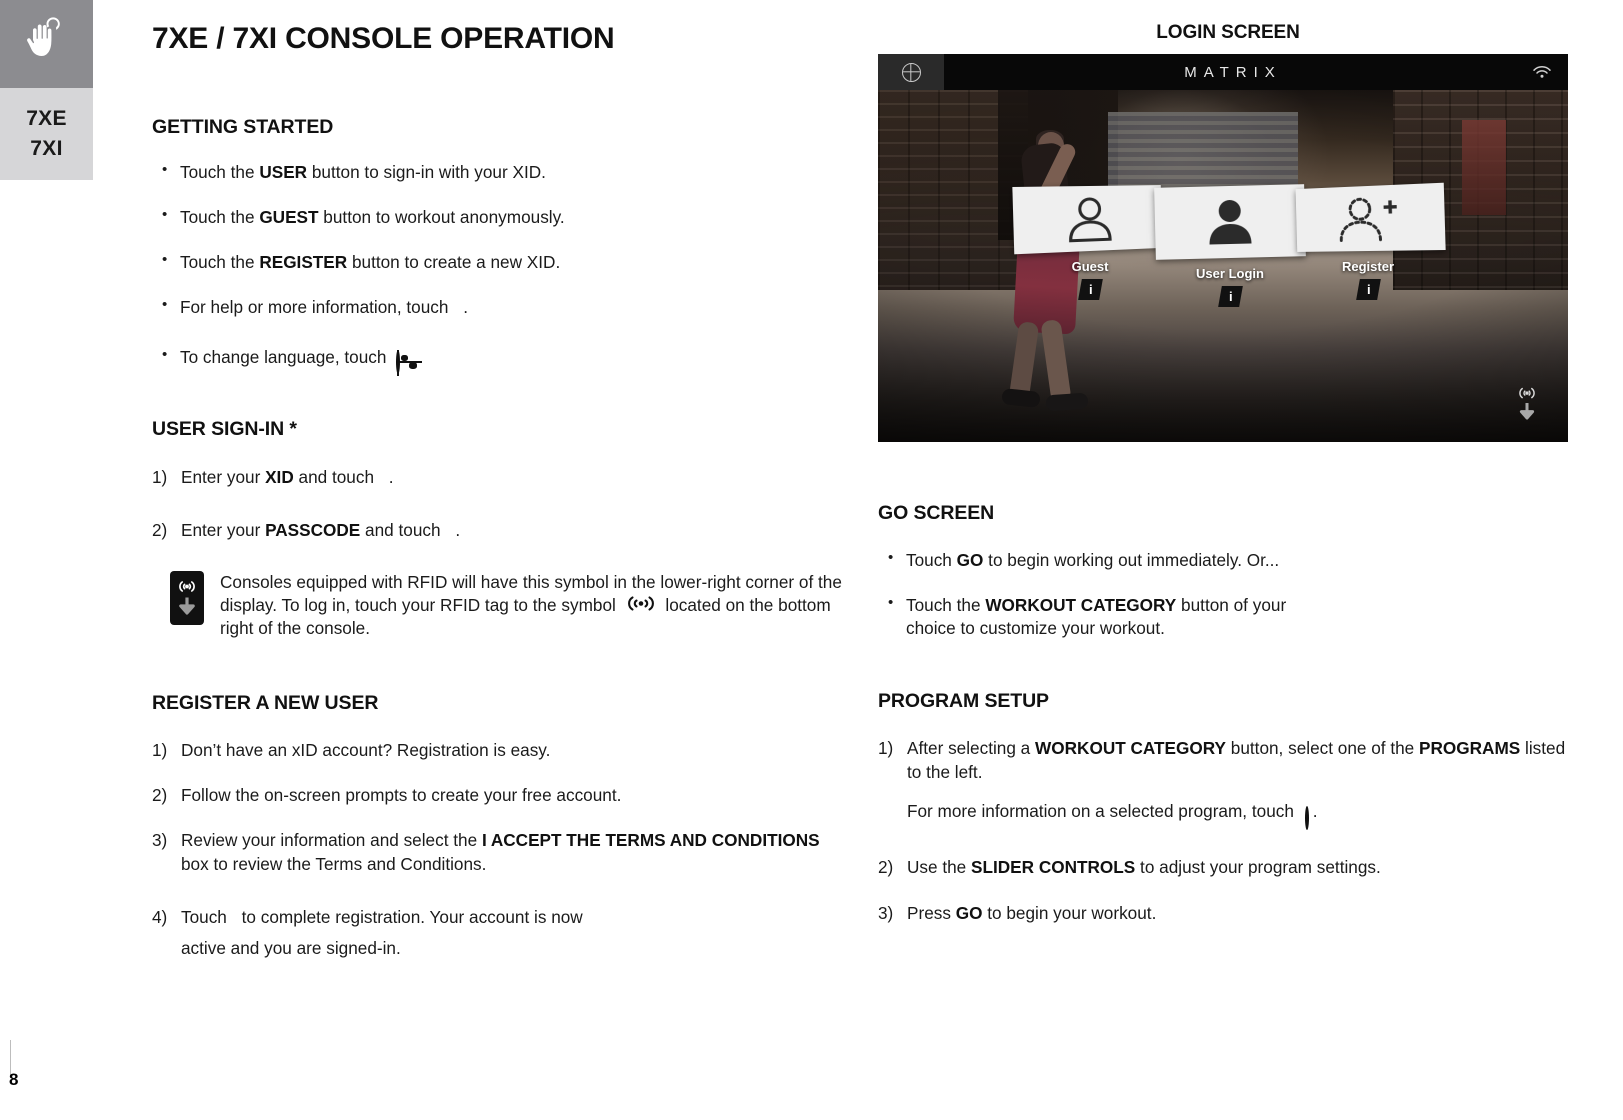 This screenshot has width=1623, height=1120. Describe the element at coordinates (1315, 810) in the screenshot. I see `item-subtext-tail: .` at that location.